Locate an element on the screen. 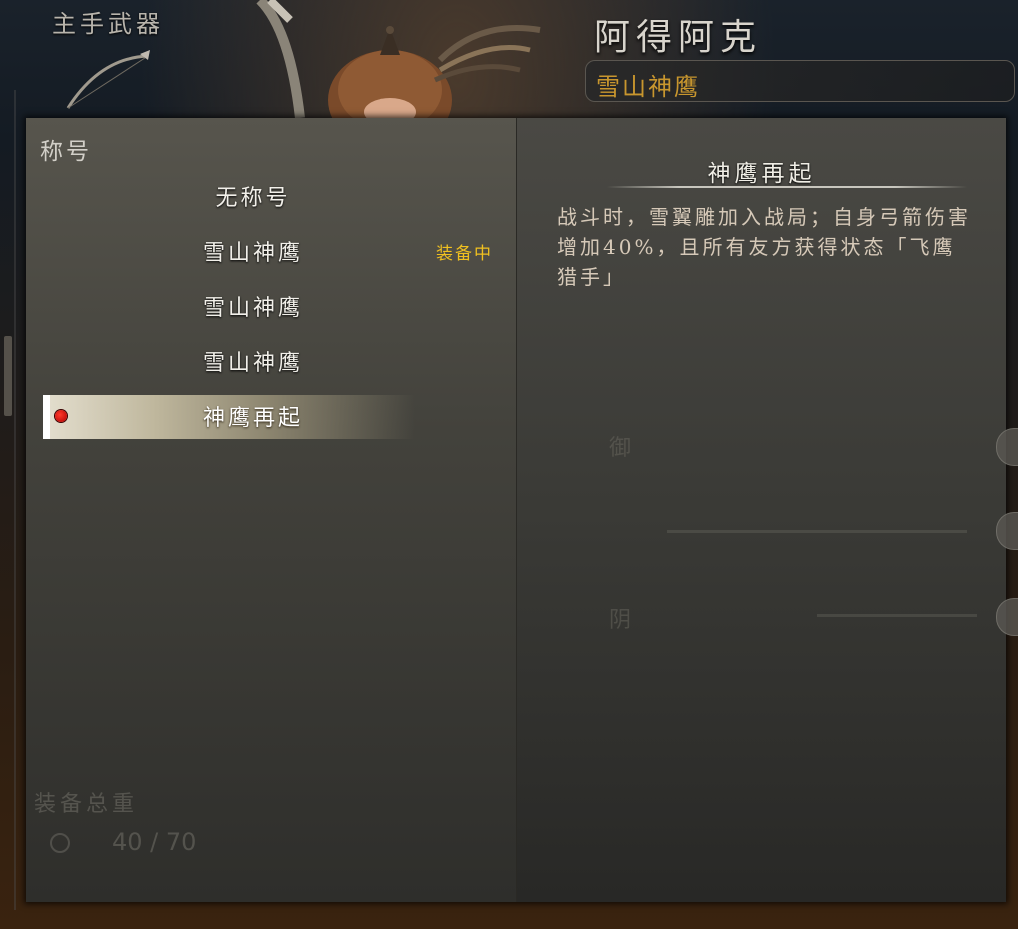 The image size is (1018, 929). ghost-weight-label: 装备总重 is located at coordinates (86, 804).